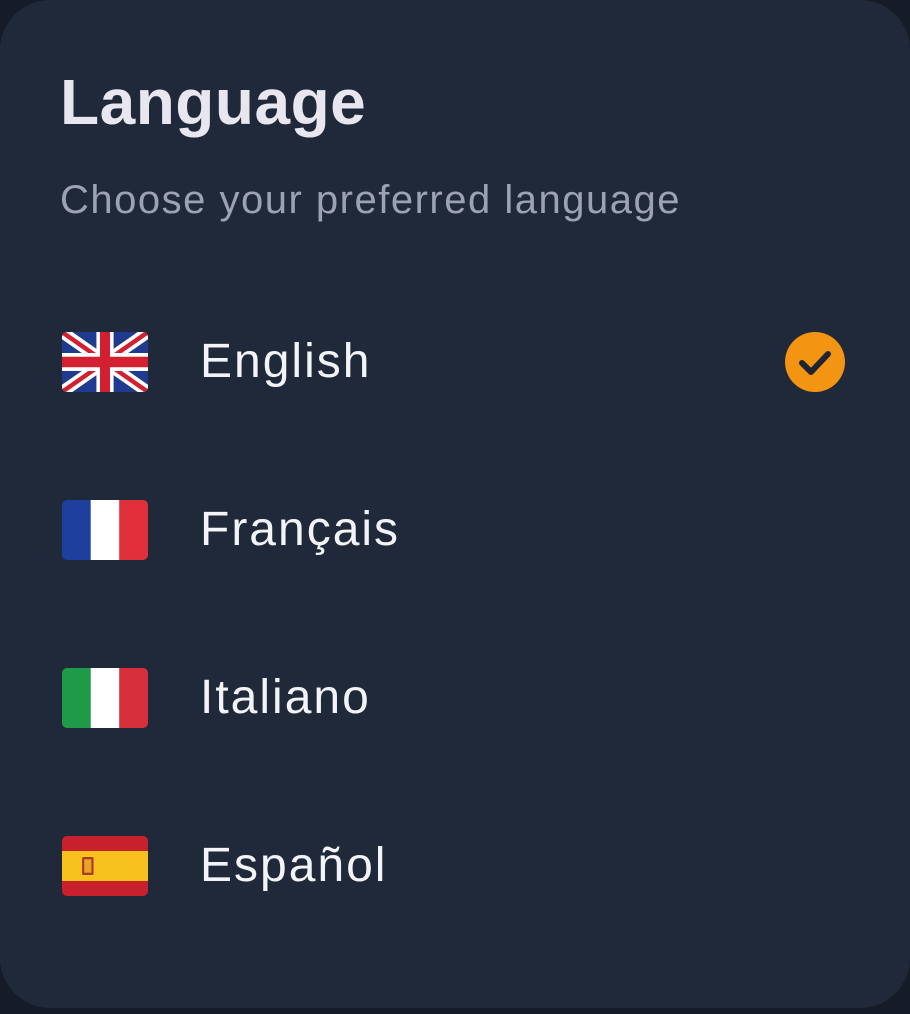 The width and height of the screenshot is (910, 1014). Describe the element at coordinates (105, 530) in the screenshot. I see `france-flag-icon` at that location.